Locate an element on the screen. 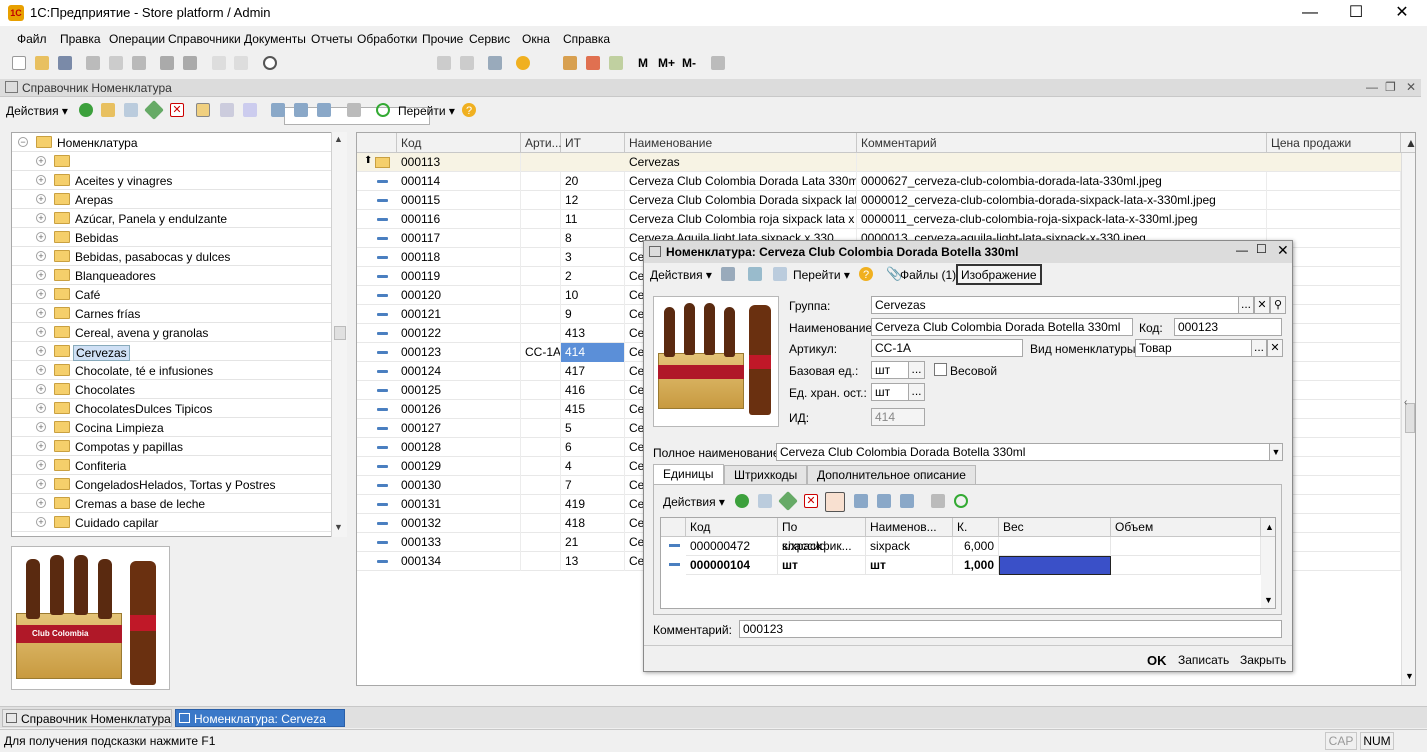  units-add-icon is located at coordinates (742, 501).